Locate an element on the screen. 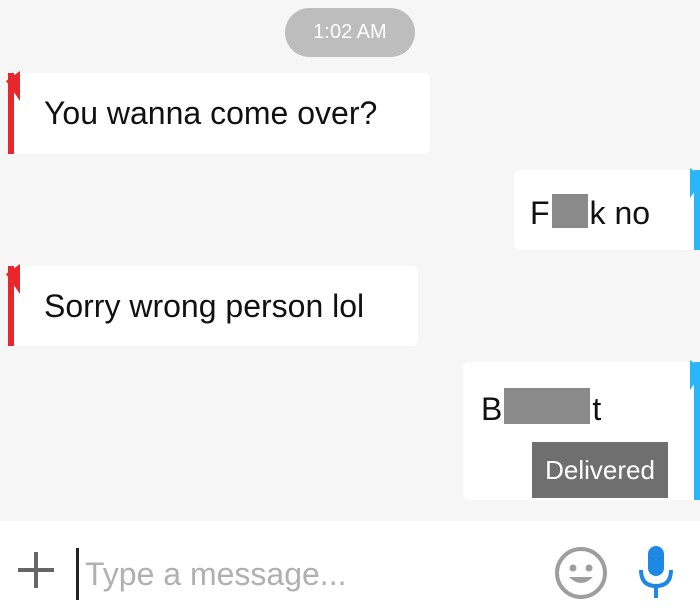  message-text: Sorry wrong person lol is located at coordinates (204, 306).